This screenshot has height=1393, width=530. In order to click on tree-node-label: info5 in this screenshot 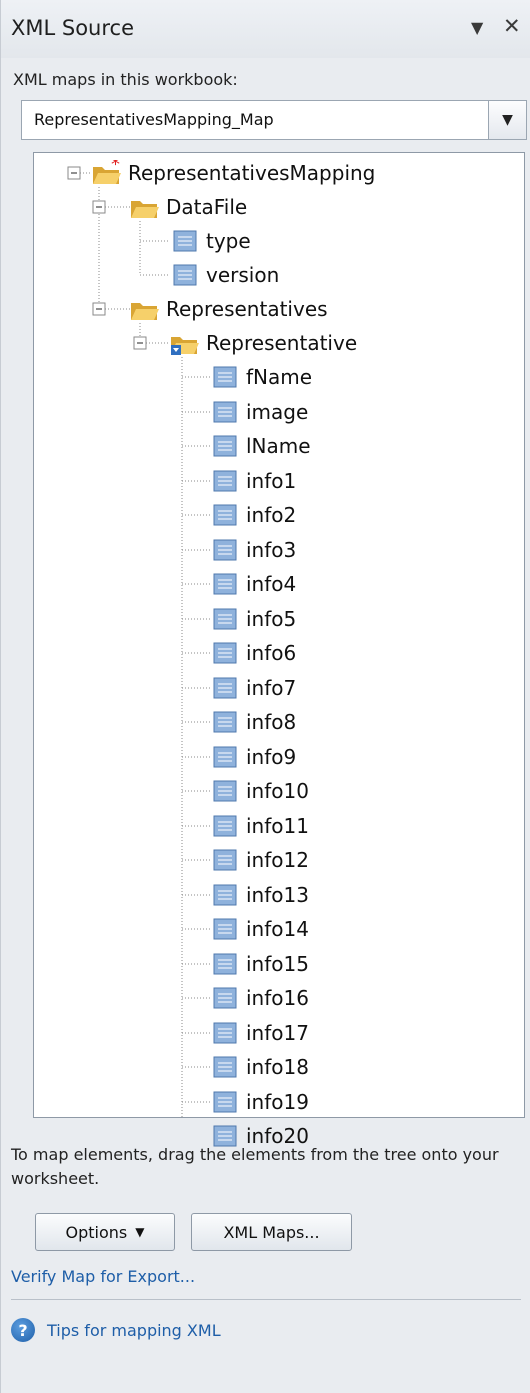, I will do `click(271, 619)`.